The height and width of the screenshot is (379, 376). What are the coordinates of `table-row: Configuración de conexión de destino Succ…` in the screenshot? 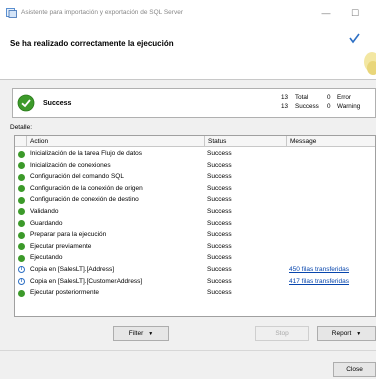 It's located at (195, 200).